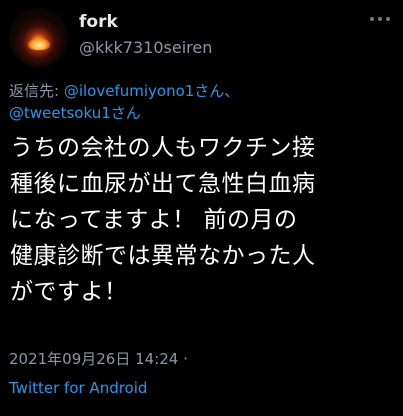 The width and height of the screenshot is (403, 416). I want to click on tweet-text-line: 健康診断では異常なかった人, so click(163, 256).